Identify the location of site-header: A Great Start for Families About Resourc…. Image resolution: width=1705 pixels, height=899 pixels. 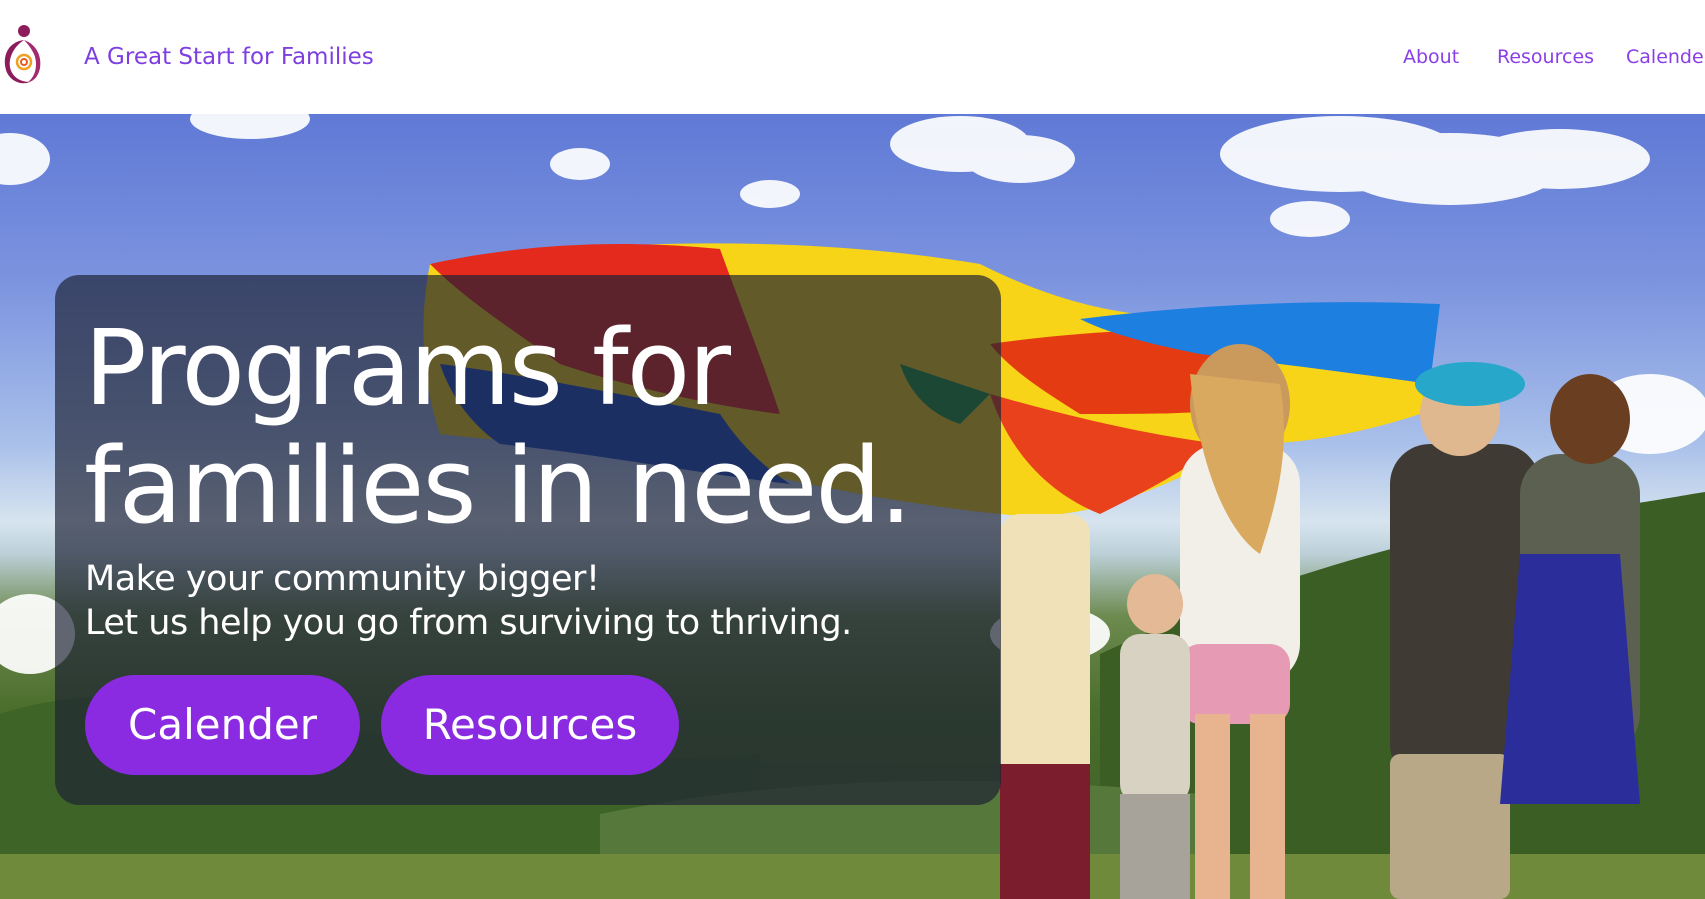
(852, 57).